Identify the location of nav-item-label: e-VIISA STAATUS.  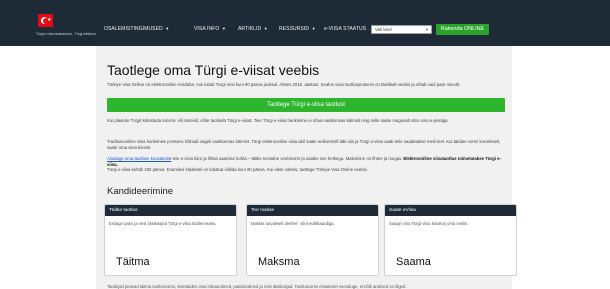
(345, 29).